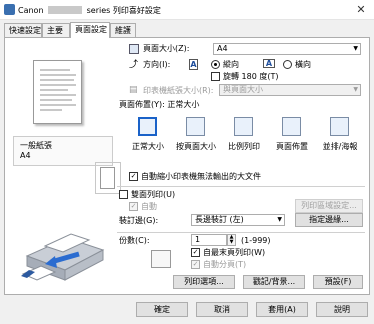  What do you see at coordinates (222, 309) in the screenshot?
I see `cancel-button: 取消` at bounding box center [222, 309].